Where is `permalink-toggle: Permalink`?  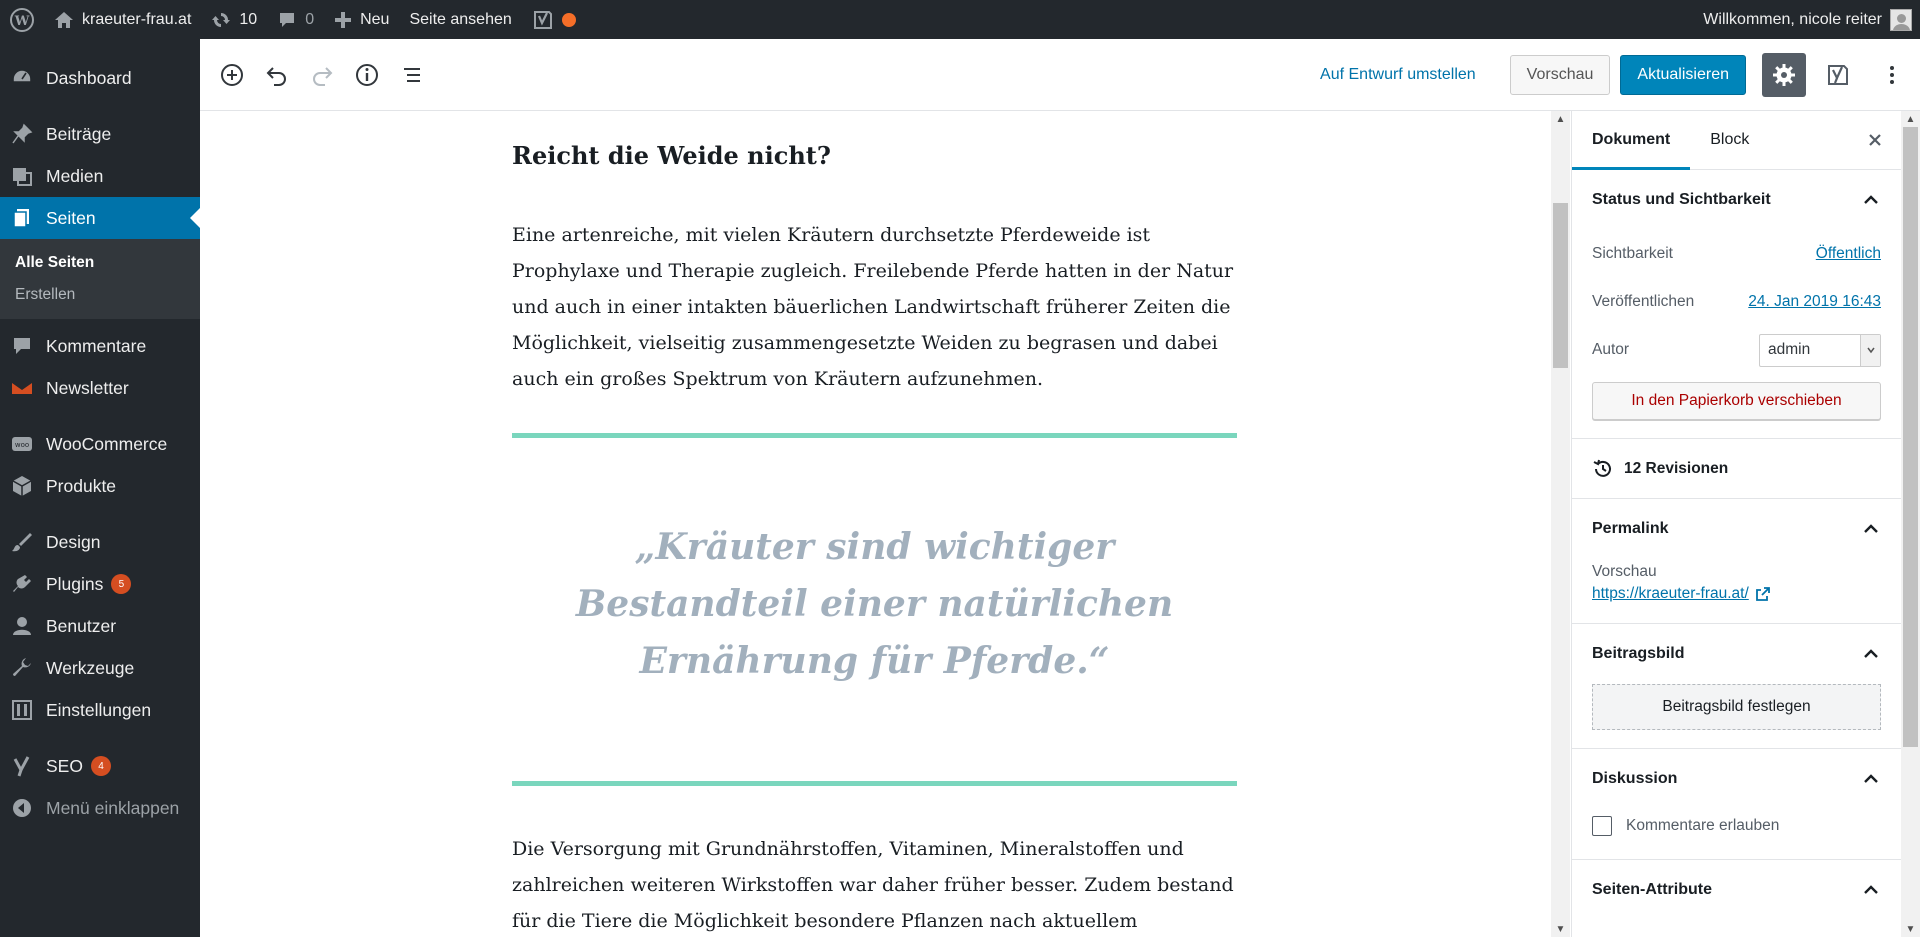
permalink-toggle: Permalink is located at coordinates (1736, 529).